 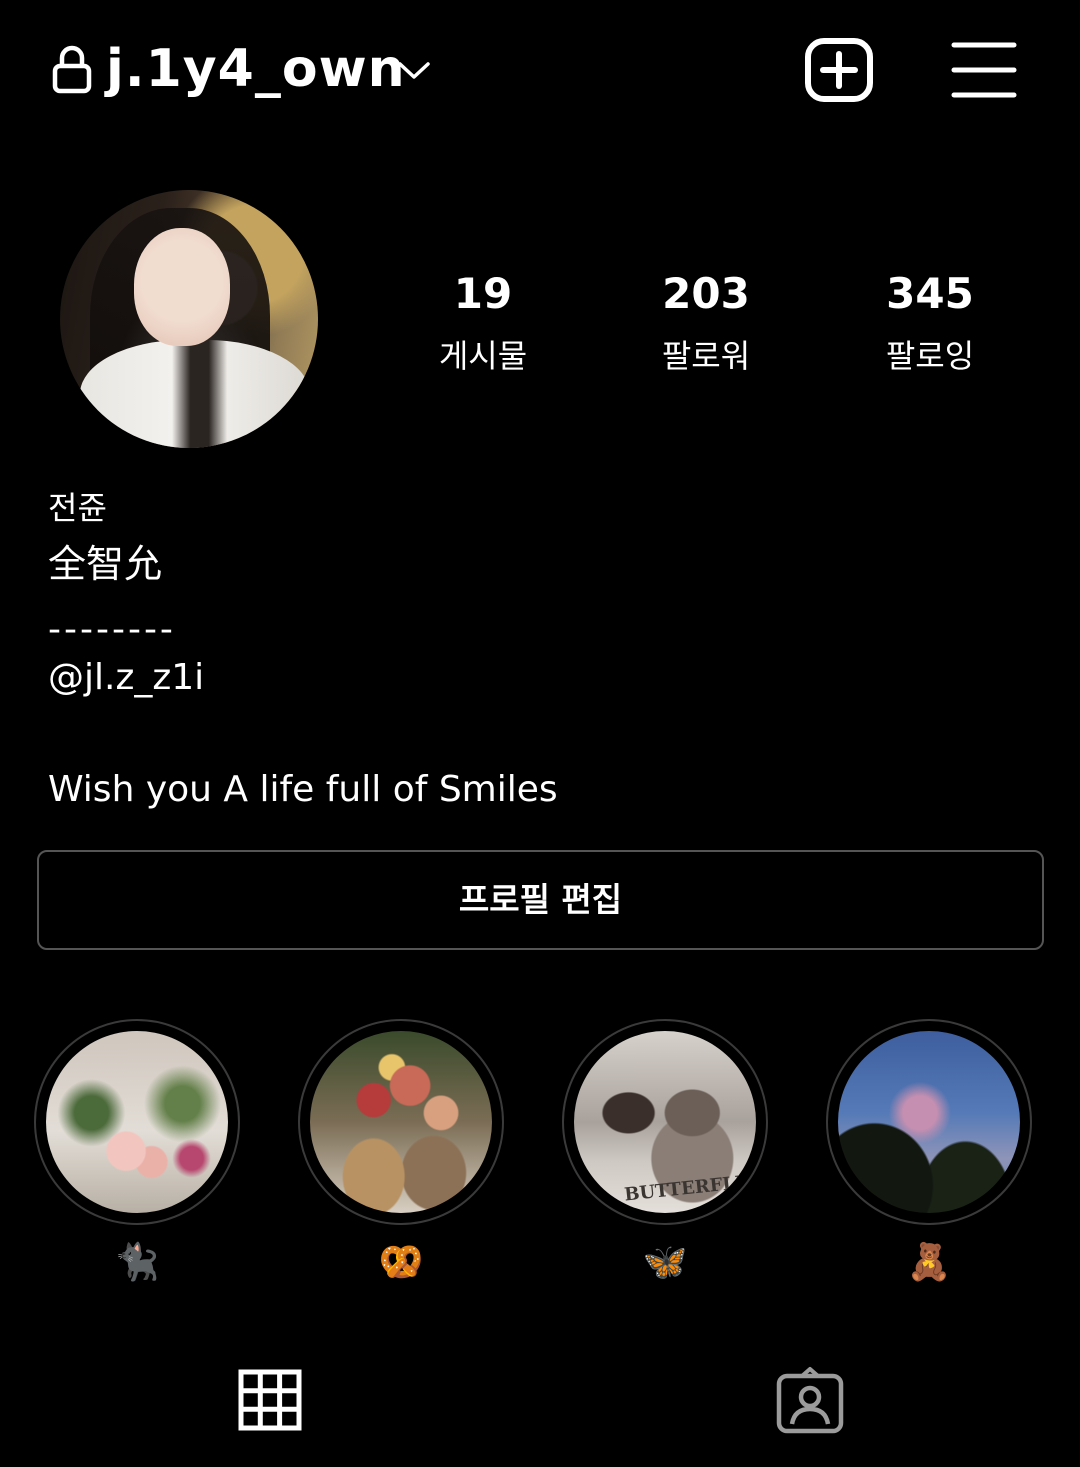 I want to click on thumbnail-caption: BUTTERFLIES, so click(x=689, y=1187).